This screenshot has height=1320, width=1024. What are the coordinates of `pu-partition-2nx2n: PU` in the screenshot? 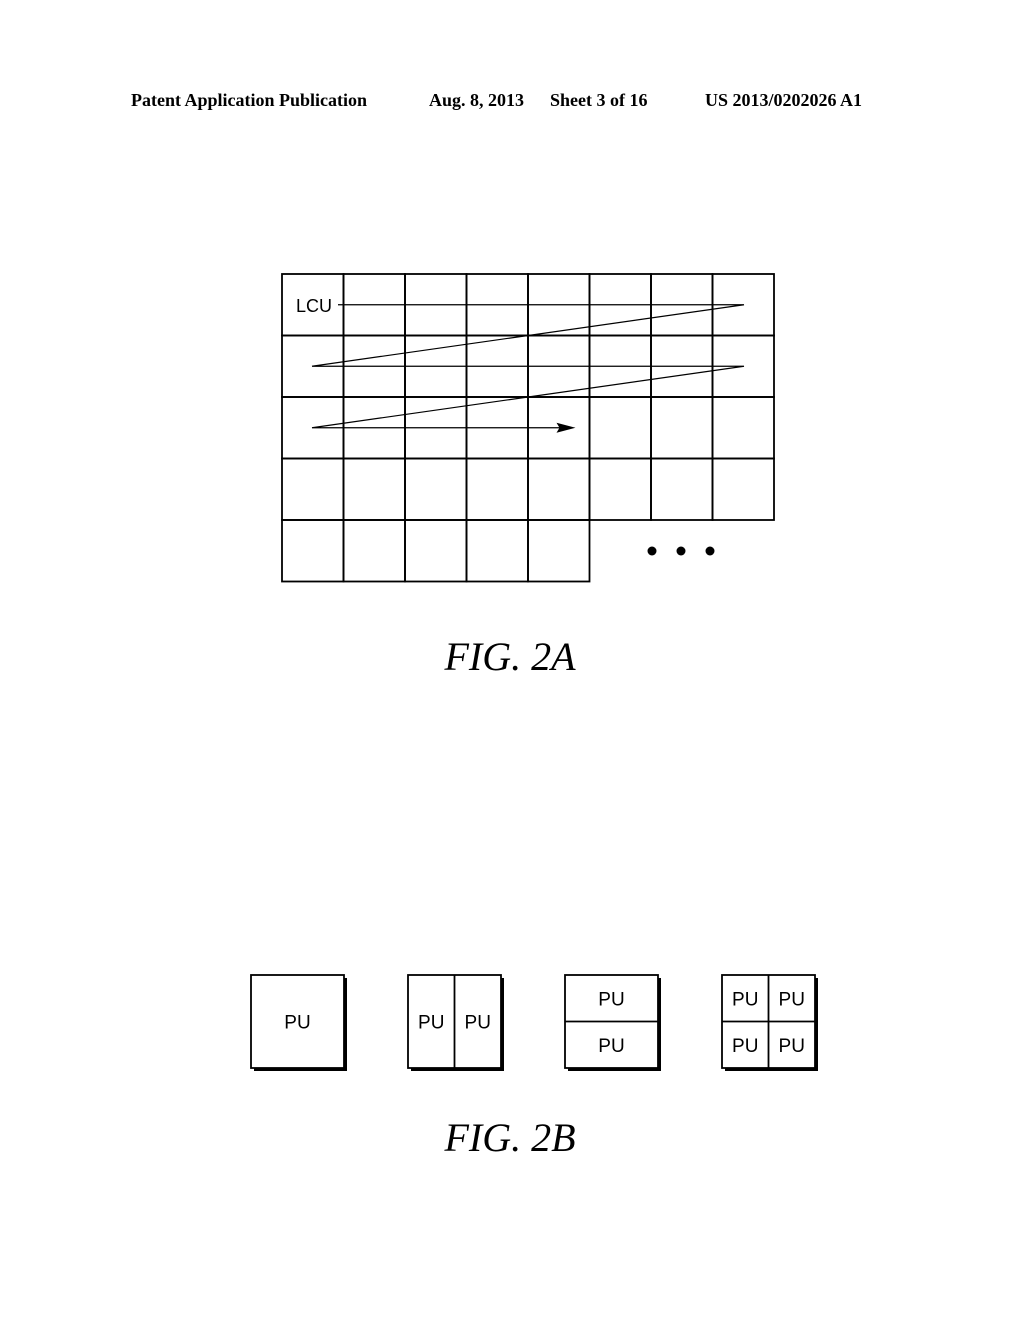 It's located at (298, 1022).